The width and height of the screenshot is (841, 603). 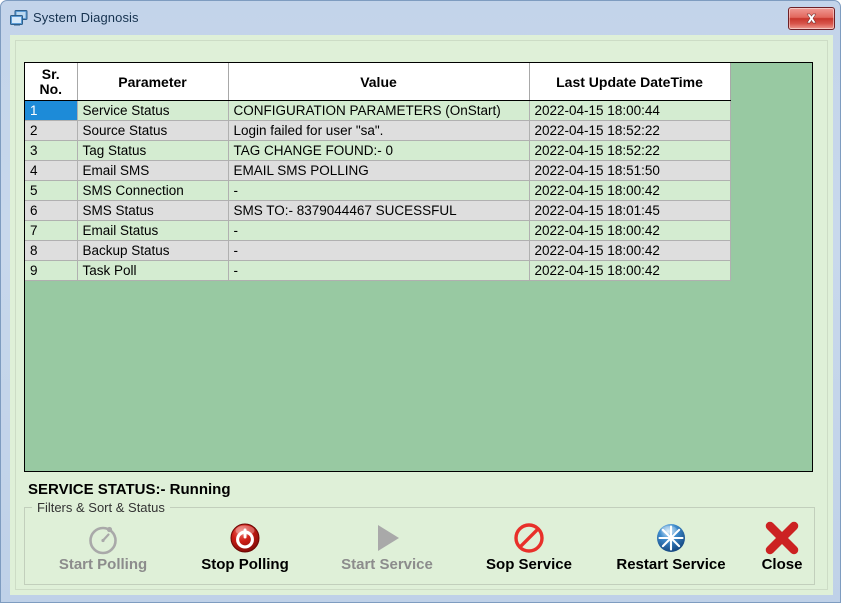 What do you see at coordinates (387, 538) in the screenshot?
I see `play-triangle-icon` at bounding box center [387, 538].